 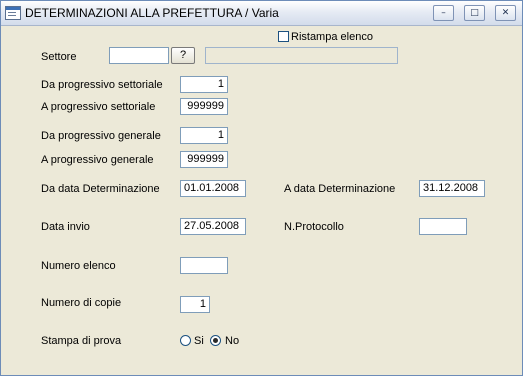 I want to click on da-progressivo-generale-label: Da progressivo generale, so click(x=101, y=136).